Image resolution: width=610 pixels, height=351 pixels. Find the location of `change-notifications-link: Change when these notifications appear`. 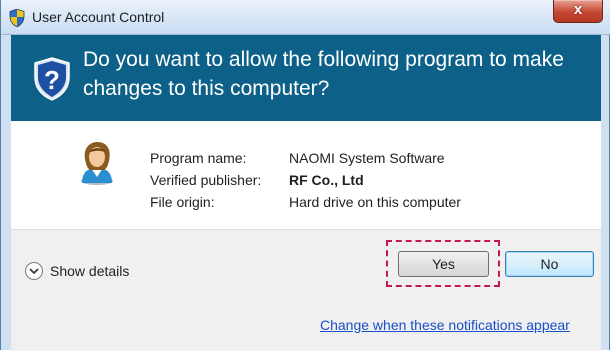

change-notifications-link: Change when these notifications appear is located at coordinates (445, 325).